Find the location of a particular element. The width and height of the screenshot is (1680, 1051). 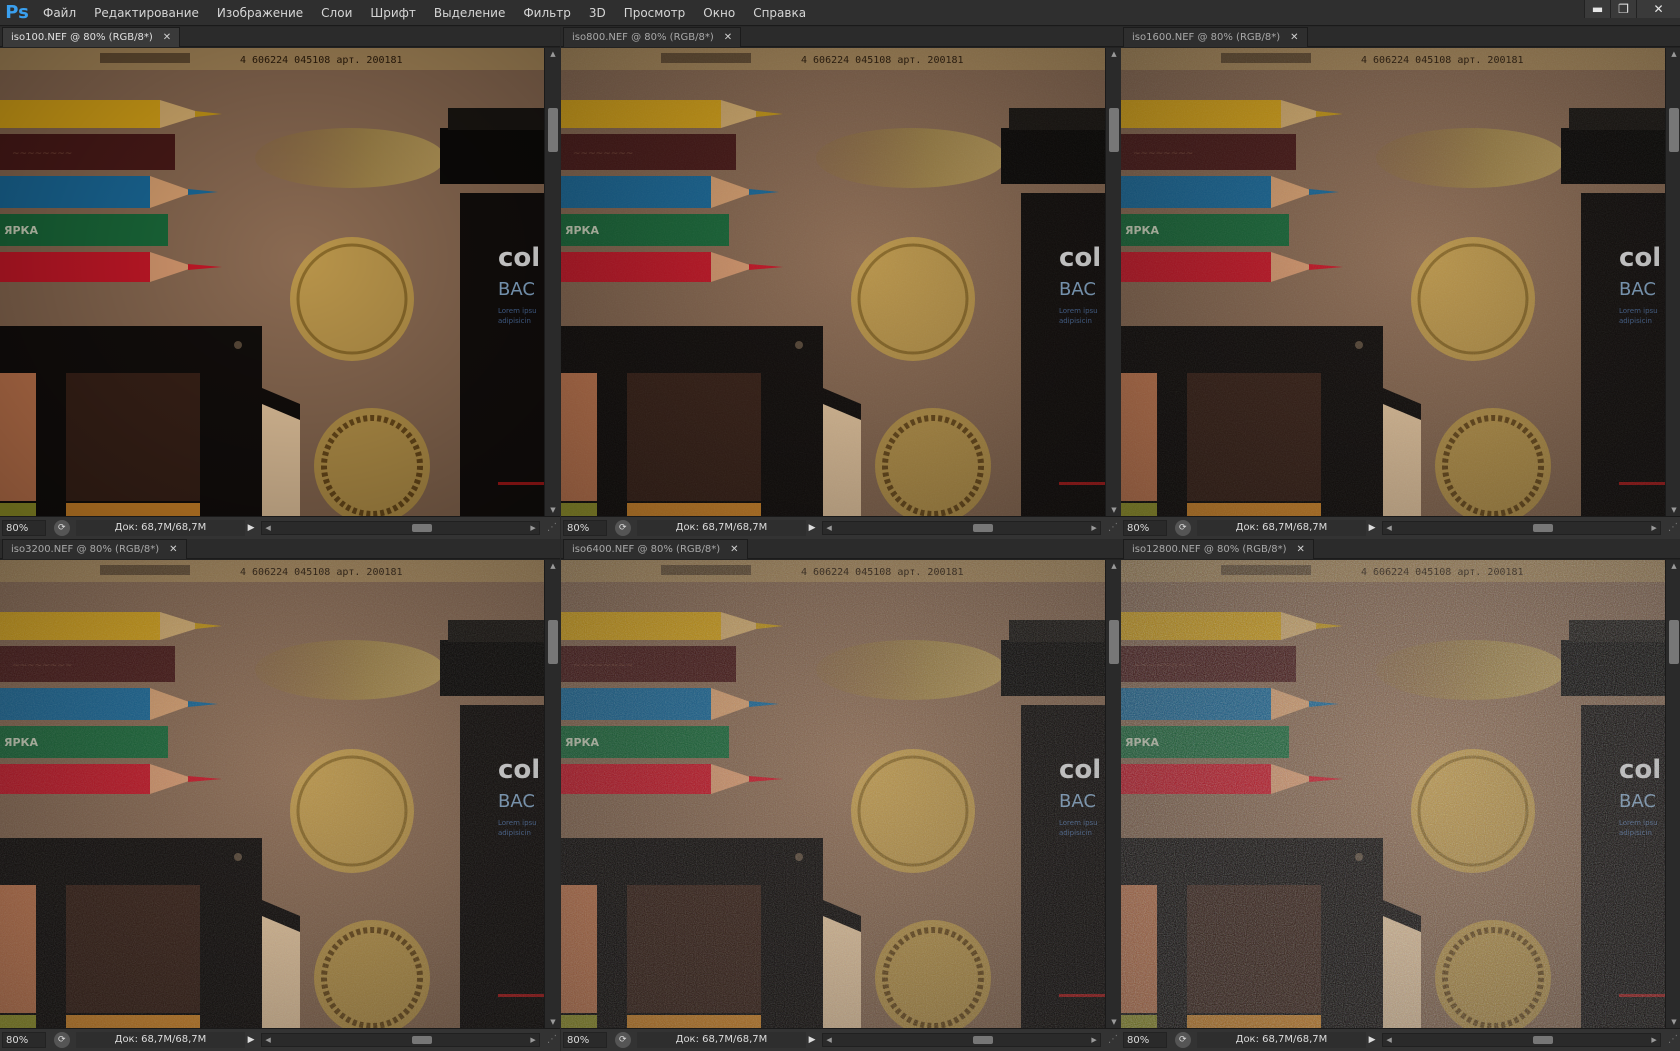

minimize-button: ▬ is located at coordinates (1597, 9).